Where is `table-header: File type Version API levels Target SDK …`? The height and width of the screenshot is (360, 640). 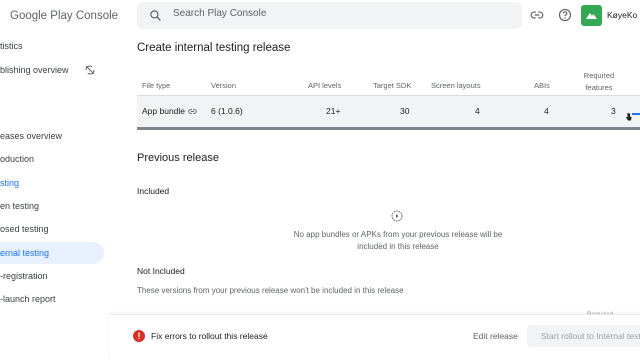 table-header: File type Version API levels Target SDK … is located at coordinates (388, 82).